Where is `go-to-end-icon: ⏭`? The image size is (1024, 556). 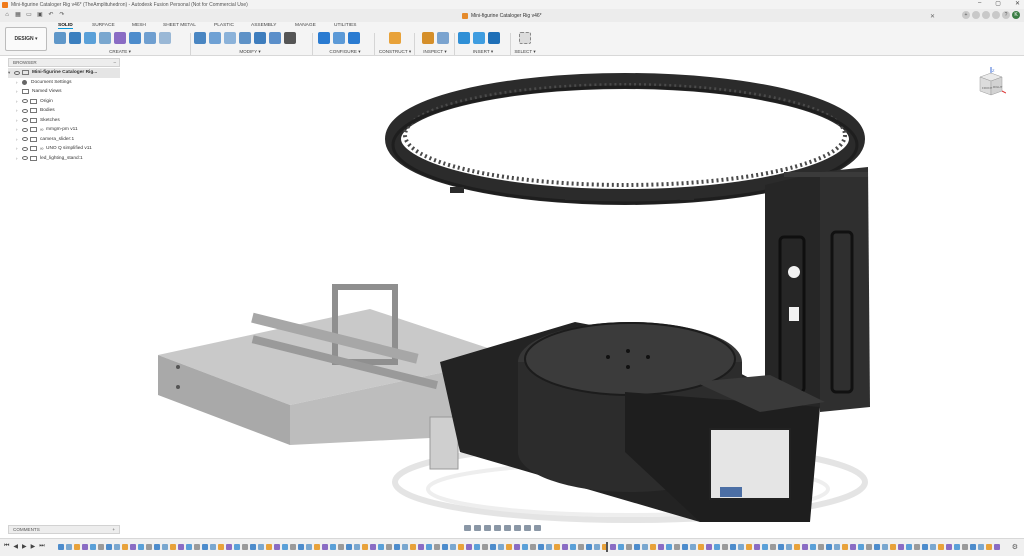
go-to-end-icon: ⏭ is located at coordinates (41, 546).